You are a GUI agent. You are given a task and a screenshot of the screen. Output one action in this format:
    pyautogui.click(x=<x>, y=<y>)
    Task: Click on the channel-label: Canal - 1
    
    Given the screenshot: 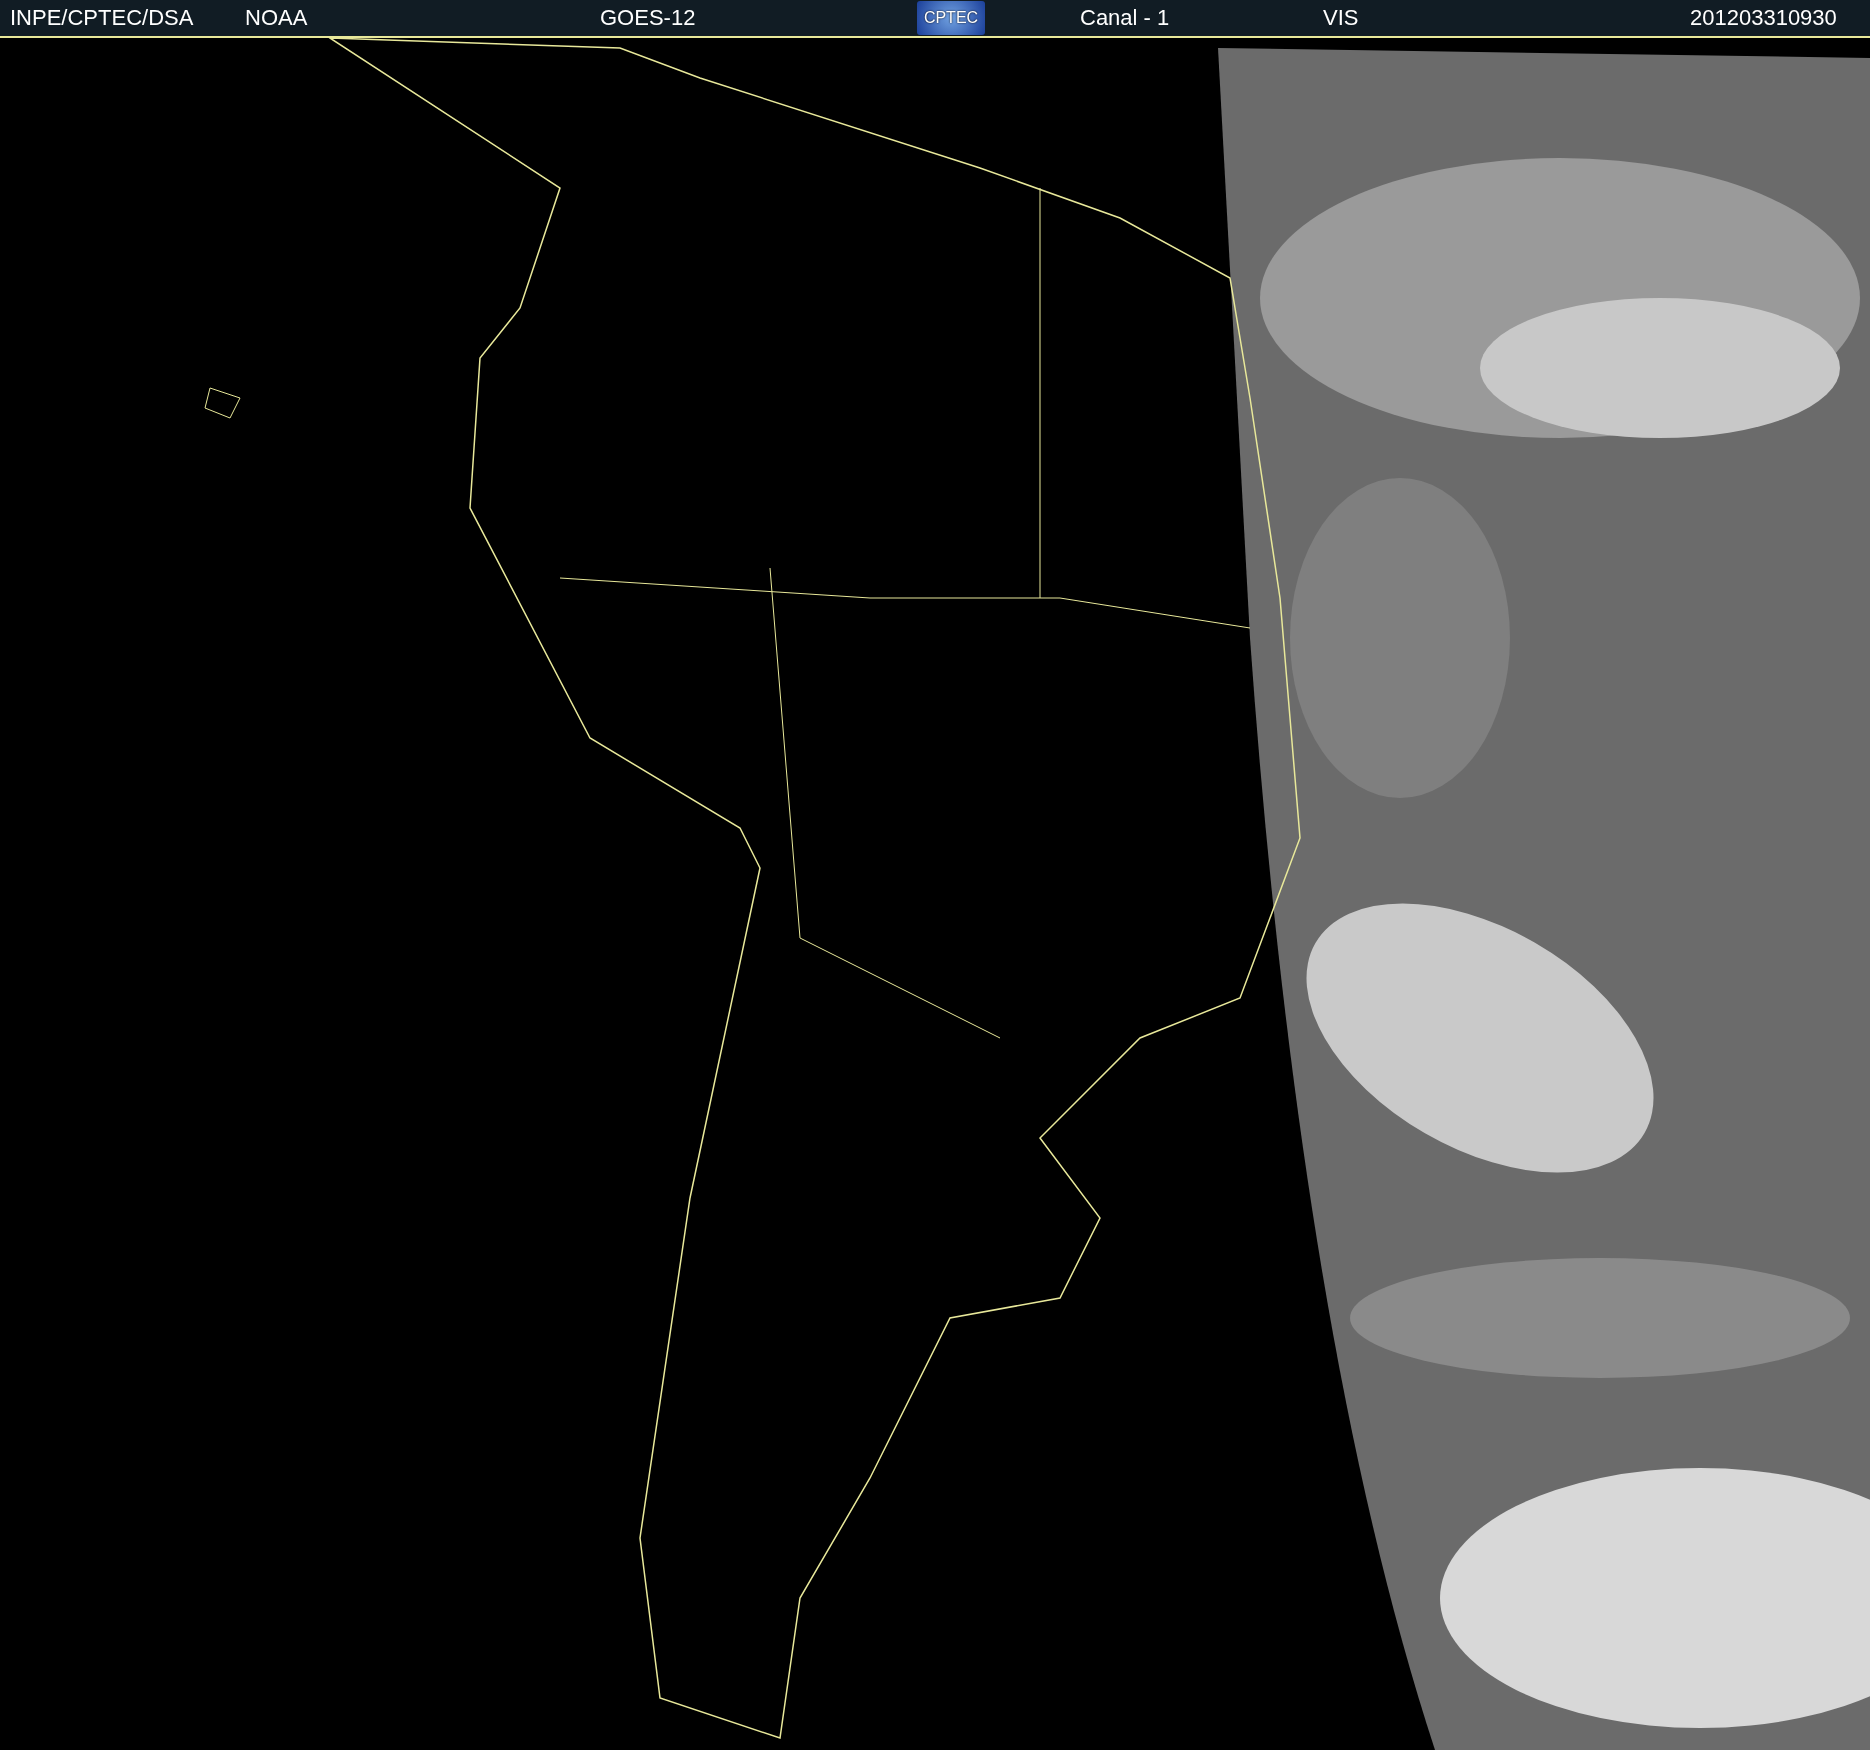 What is the action you would take?
    pyautogui.click(x=1125, y=18)
    